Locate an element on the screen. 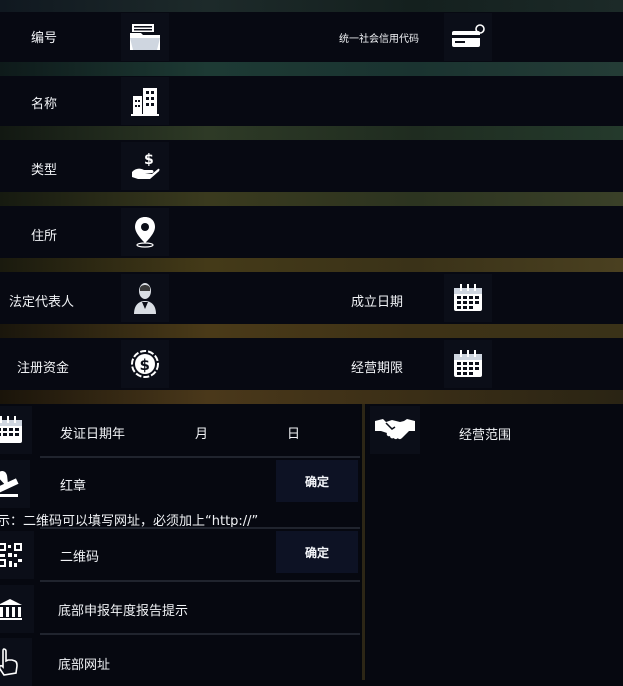  issue-date-label: 发证日期年 is located at coordinates (93, 434).